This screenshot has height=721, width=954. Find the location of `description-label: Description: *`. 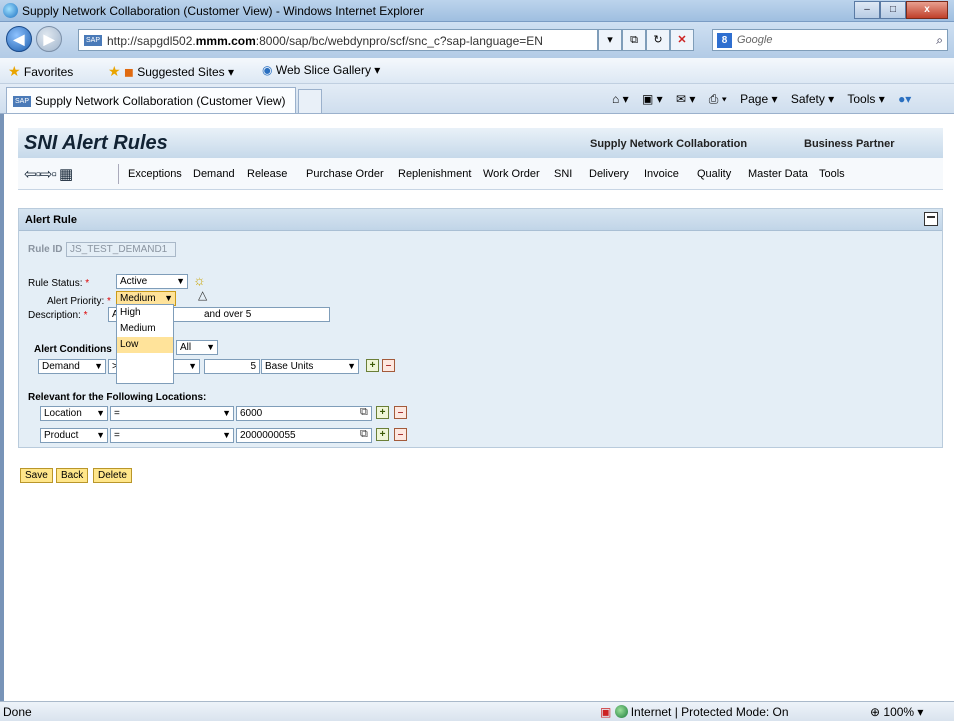

description-label: Description: * is located at coordinates (58, 315).